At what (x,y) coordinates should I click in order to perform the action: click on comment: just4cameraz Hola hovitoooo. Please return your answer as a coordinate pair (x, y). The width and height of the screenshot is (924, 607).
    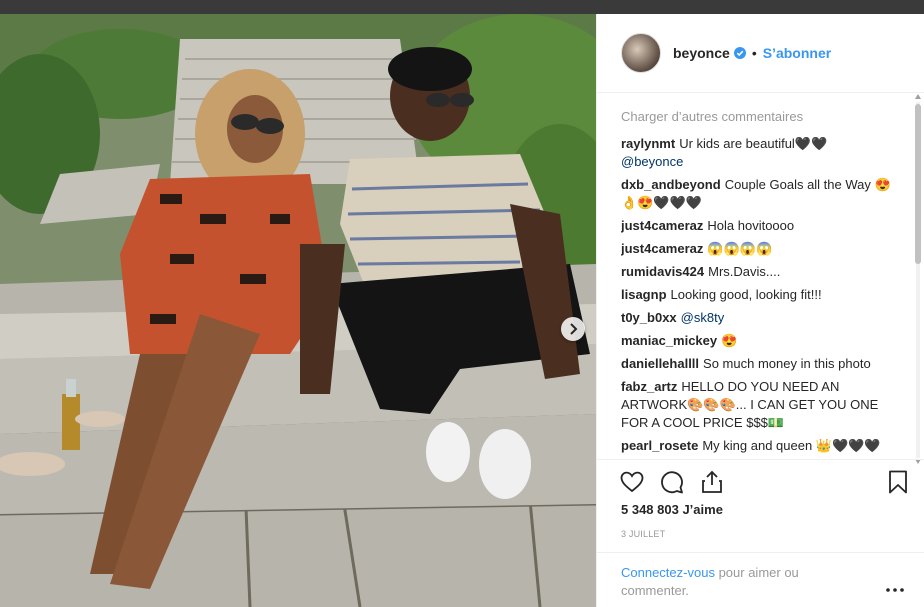
    Looking at the image, I should click on (761, 226).